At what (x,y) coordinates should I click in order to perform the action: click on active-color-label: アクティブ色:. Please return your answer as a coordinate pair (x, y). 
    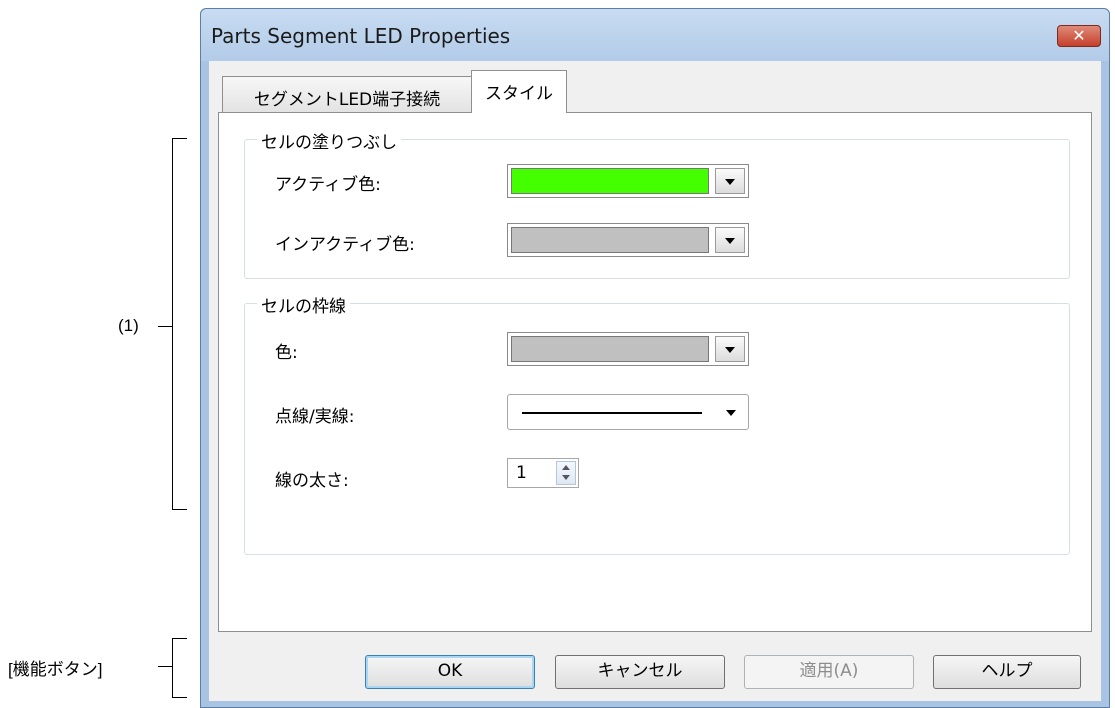
    Looking at the image, I should click on (328, 185).